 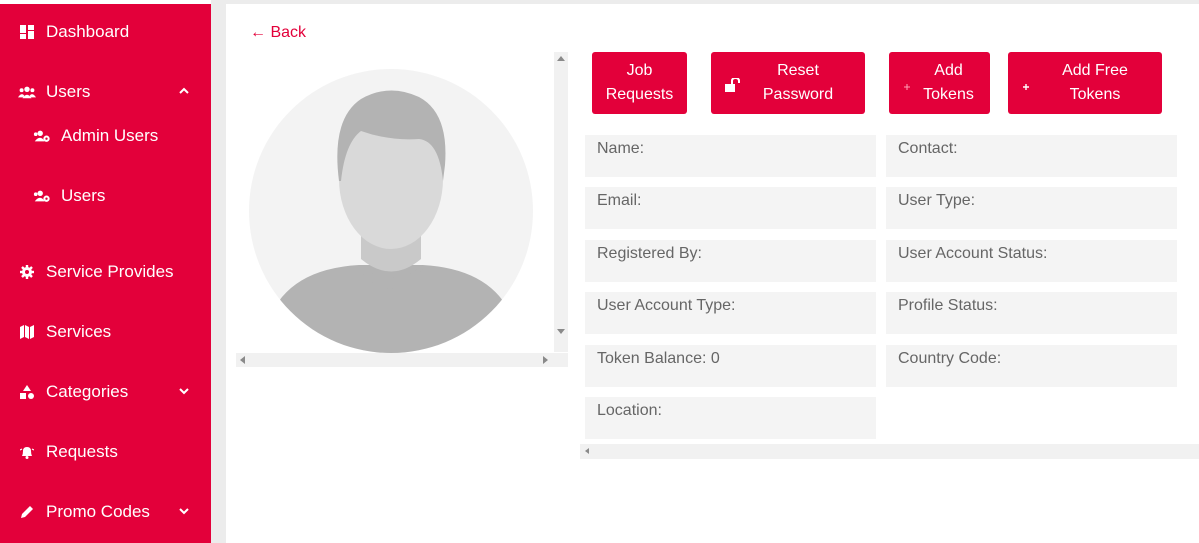 What do you see at coordinates (79, 331) in the screenshot?
I see `sidebar-item-label: Services` at bounding box center [79, 331].